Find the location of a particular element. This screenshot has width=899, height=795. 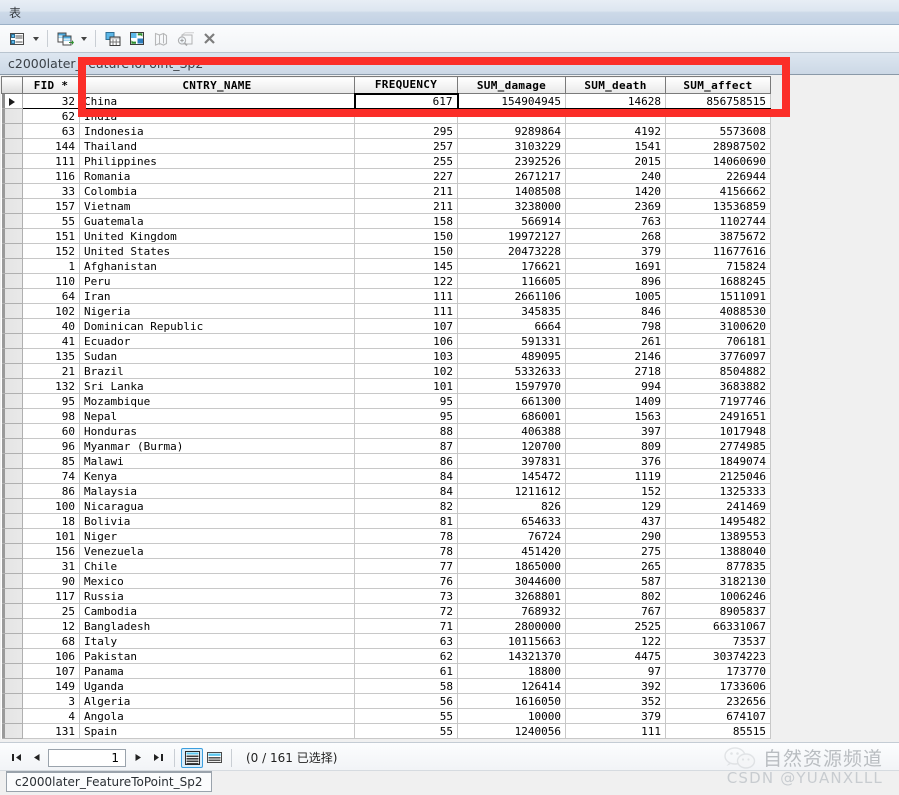

table-row: 131 Spain 55 1240056 111 85515 is located at coordinates (386, 731).